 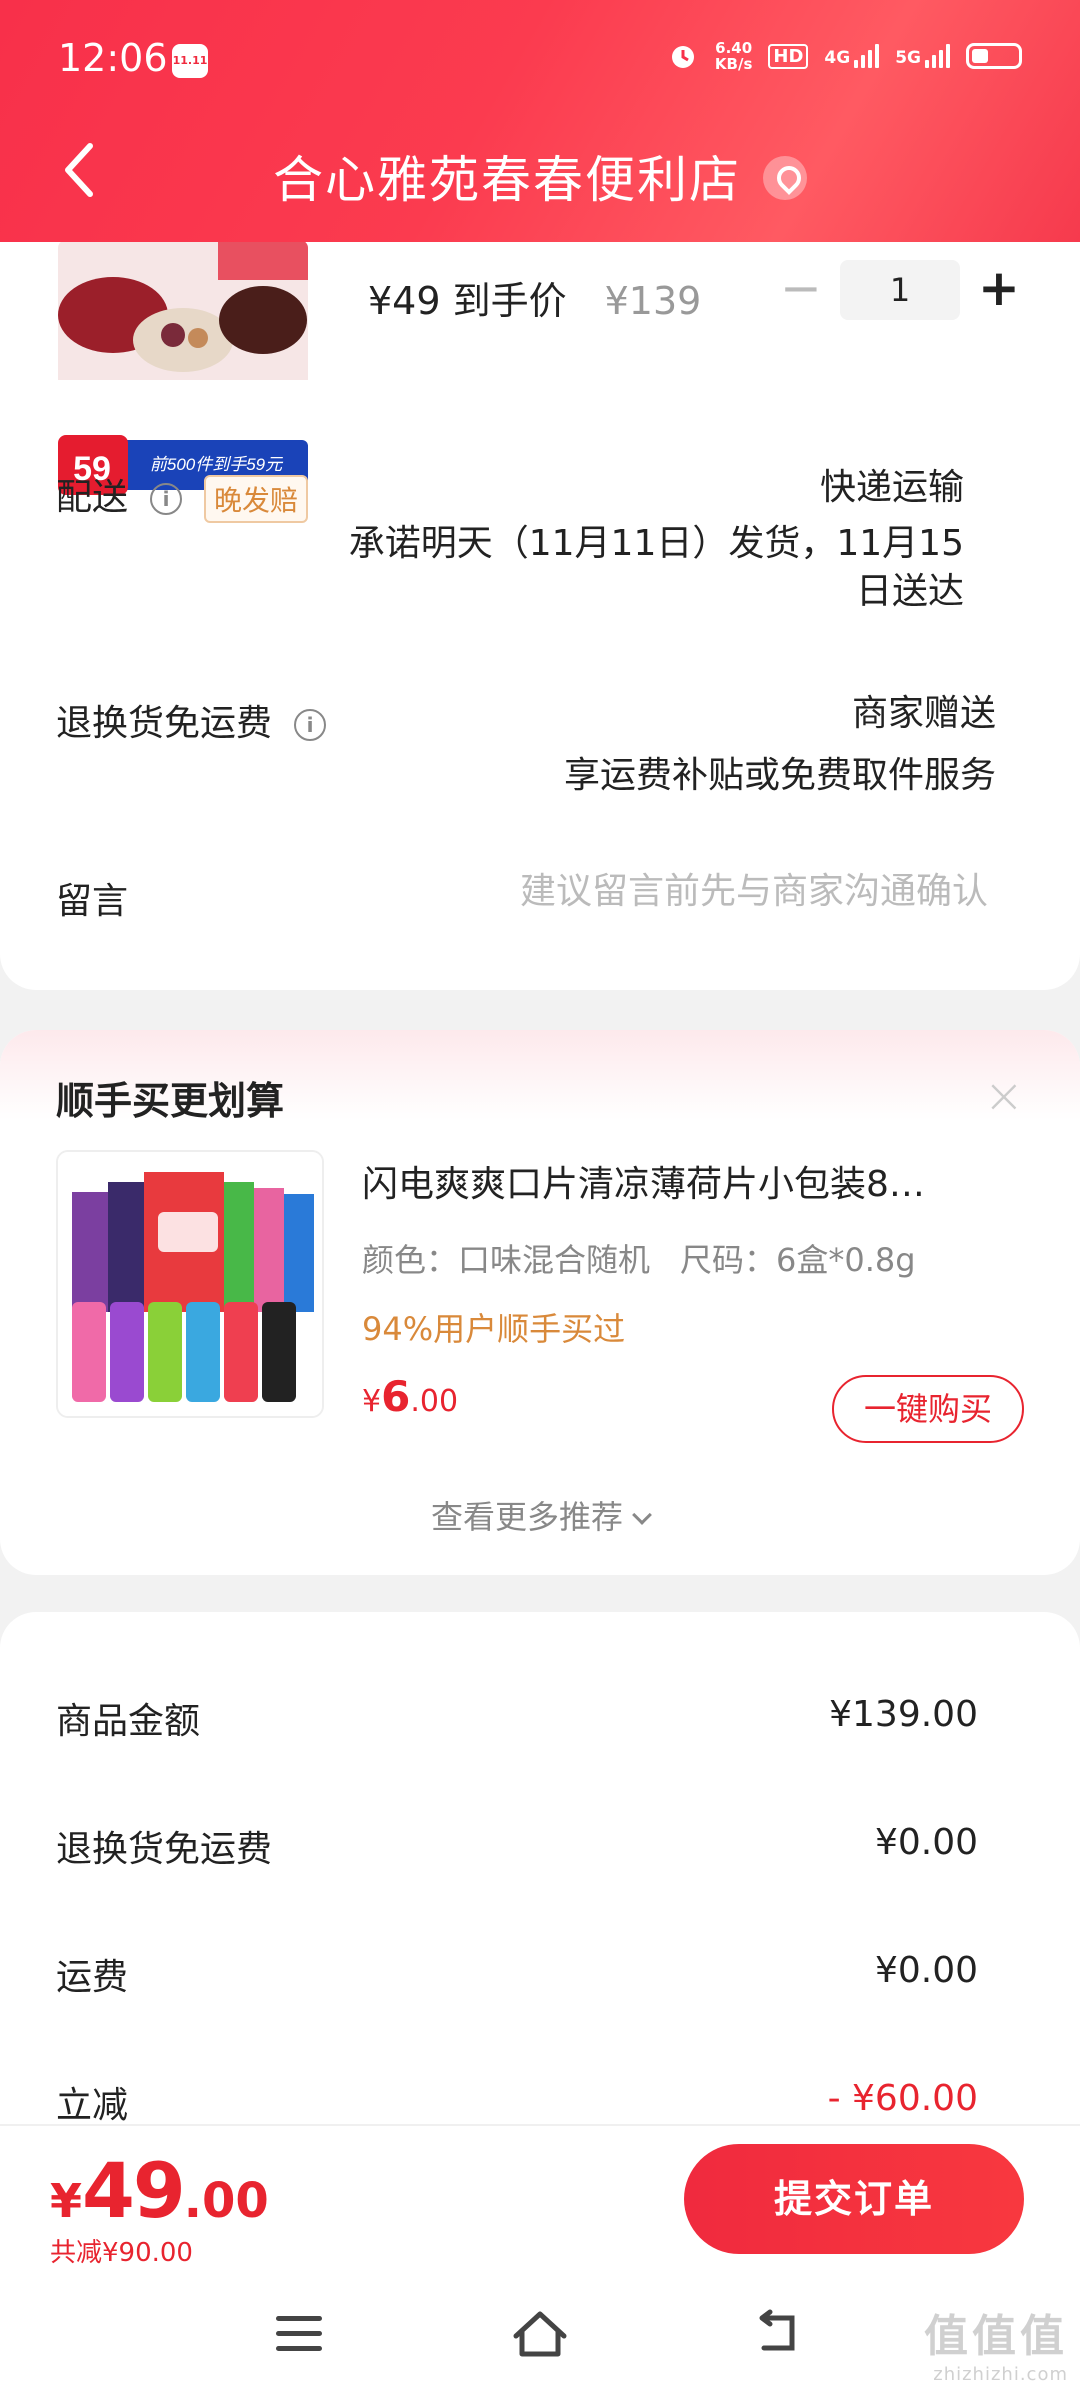 I want to click on delivery-row: 配送 i 晚发赔, so click(x=182, y=495).